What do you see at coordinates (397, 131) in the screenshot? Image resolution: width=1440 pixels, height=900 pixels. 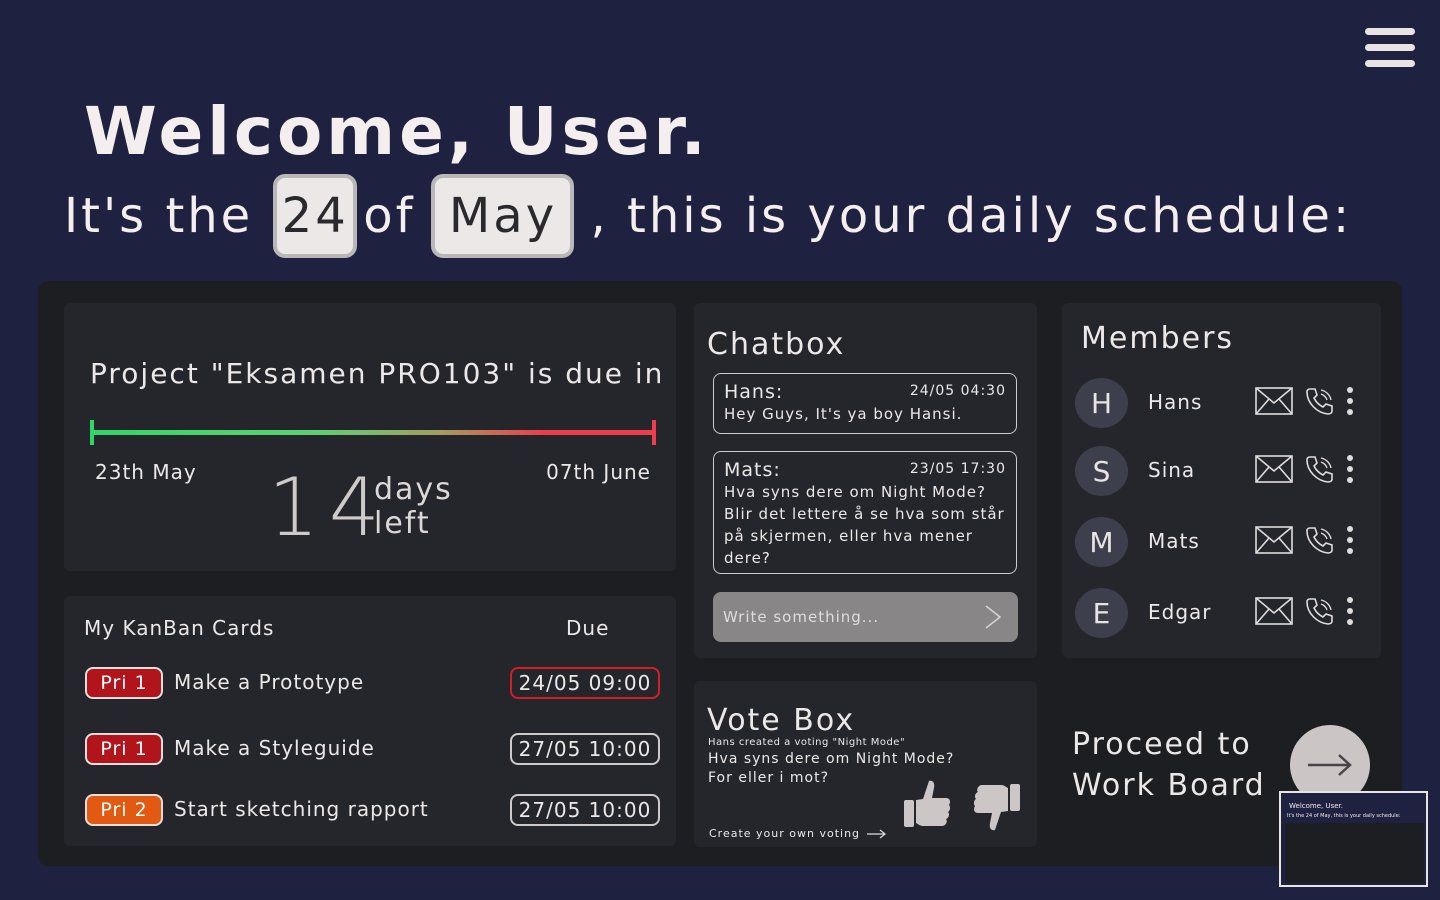 I see `welcome-heading: Welcome, User.` at bounding box center [397, 131].